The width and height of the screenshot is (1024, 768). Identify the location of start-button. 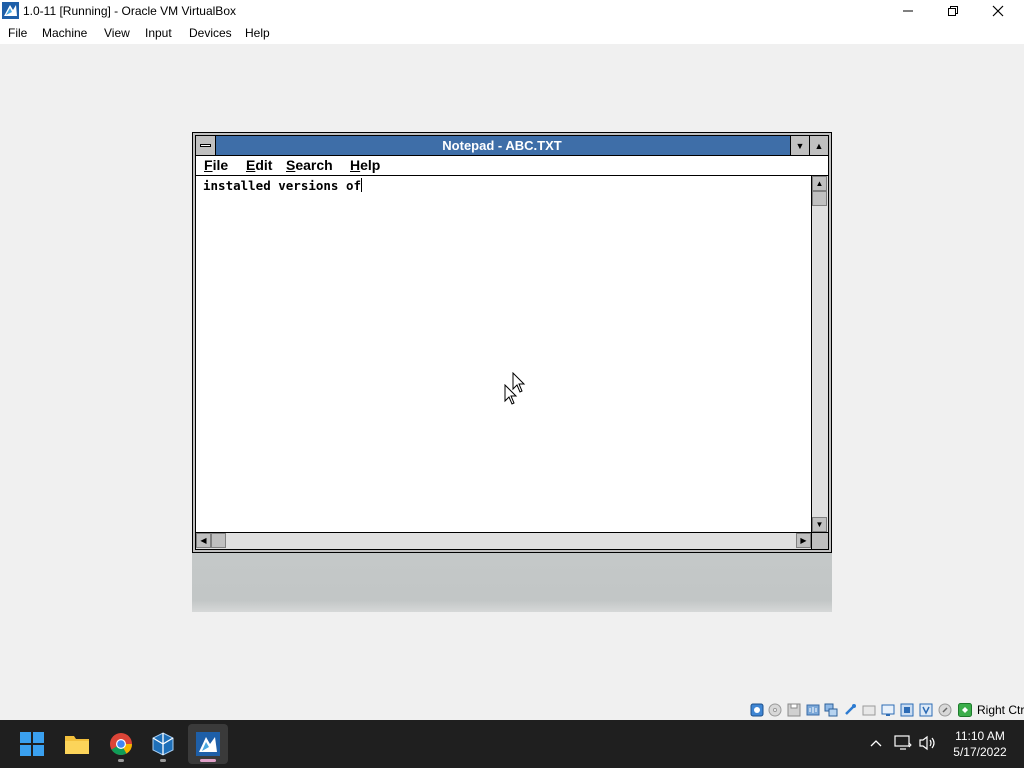
(32, 744).